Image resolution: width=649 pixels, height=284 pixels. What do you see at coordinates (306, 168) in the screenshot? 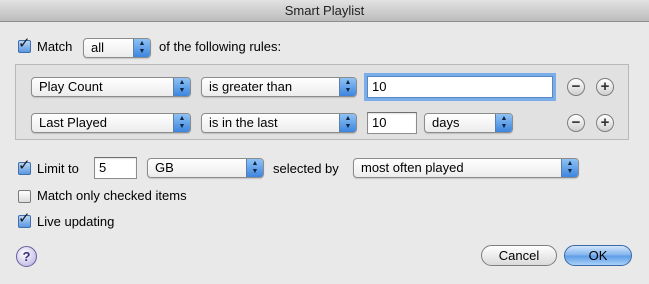
I see `selected-by-label: selected by` at bounding box center [306, 168].